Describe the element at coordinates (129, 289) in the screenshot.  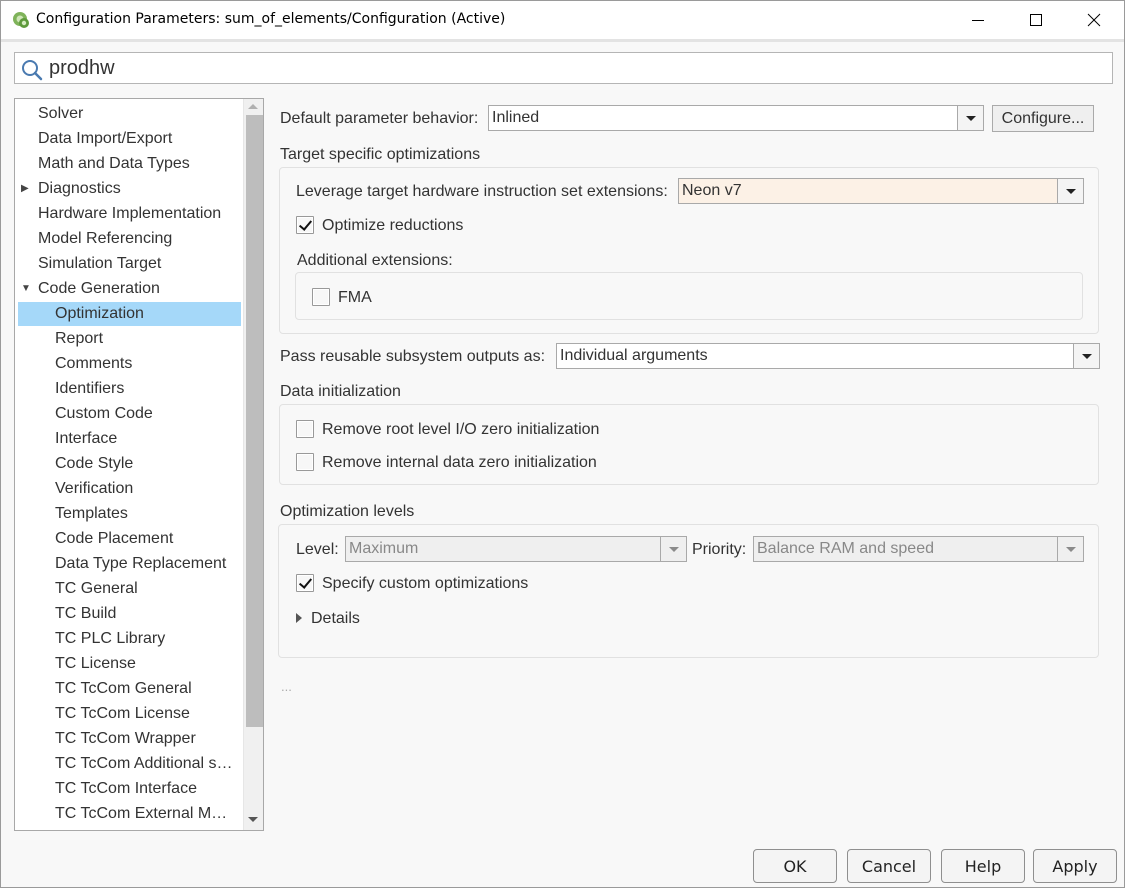
I see `tree-item: ▼ Code Generation` at that location.